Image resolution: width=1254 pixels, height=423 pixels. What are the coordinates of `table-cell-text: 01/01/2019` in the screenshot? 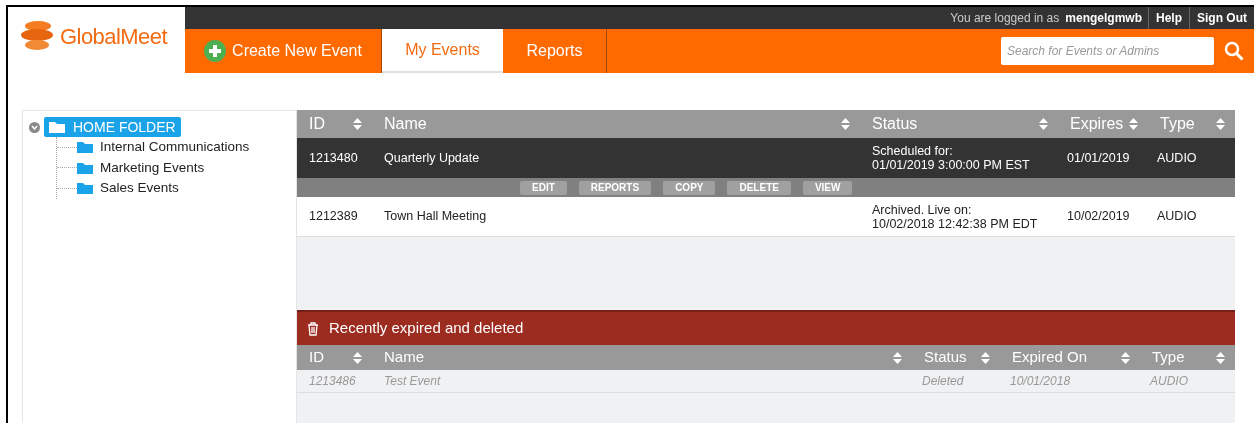 It's located at (1098, 158).